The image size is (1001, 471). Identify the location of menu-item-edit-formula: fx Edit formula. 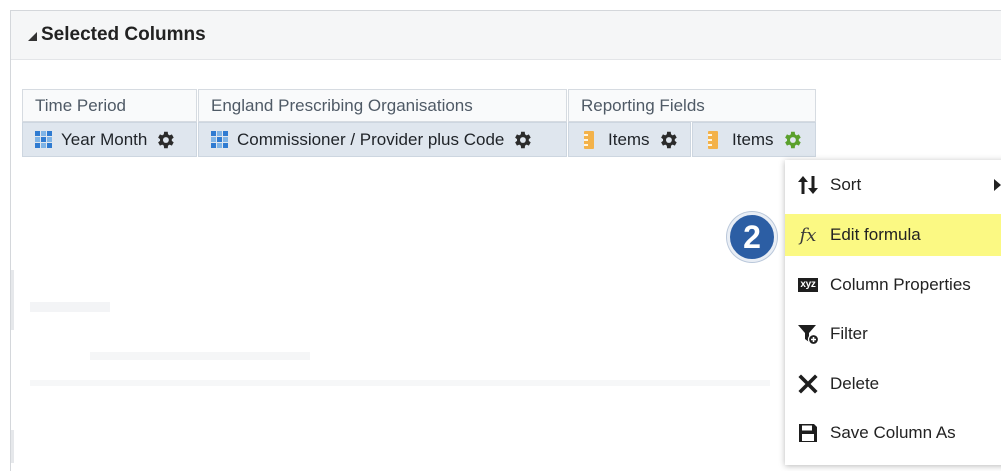
(893, 235).